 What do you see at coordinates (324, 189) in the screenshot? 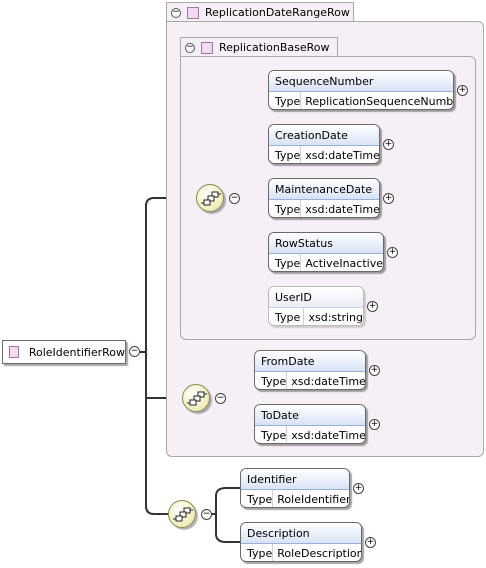
I see `element-name: MaintenanceDate` at bounding box center [324, 189].